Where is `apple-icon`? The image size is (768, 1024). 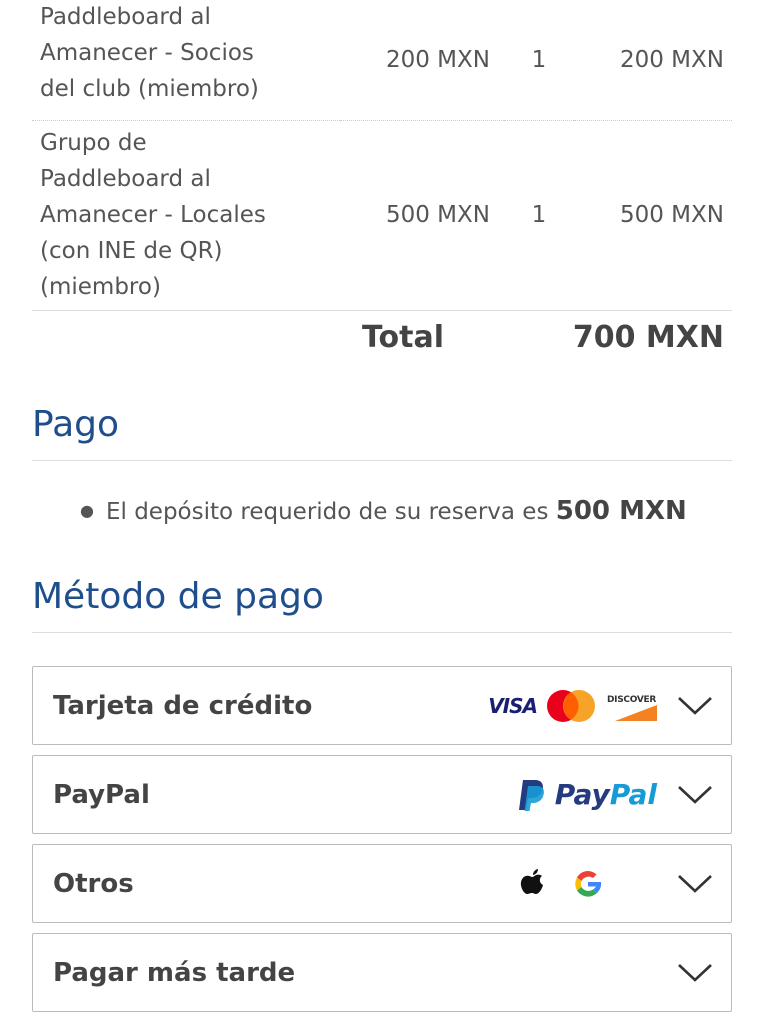
apple-icon is located at coordinates (531, 881).